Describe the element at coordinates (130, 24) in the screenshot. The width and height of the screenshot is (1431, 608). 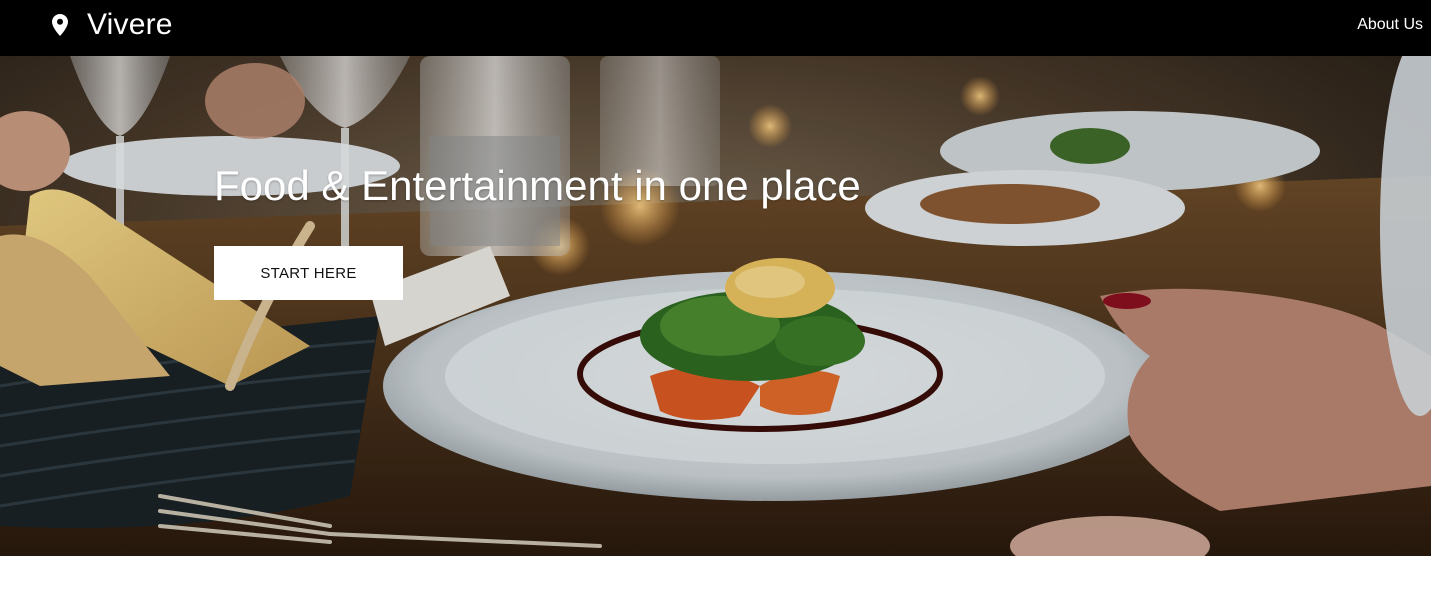
I see `brand-name: Vivere` at that location.